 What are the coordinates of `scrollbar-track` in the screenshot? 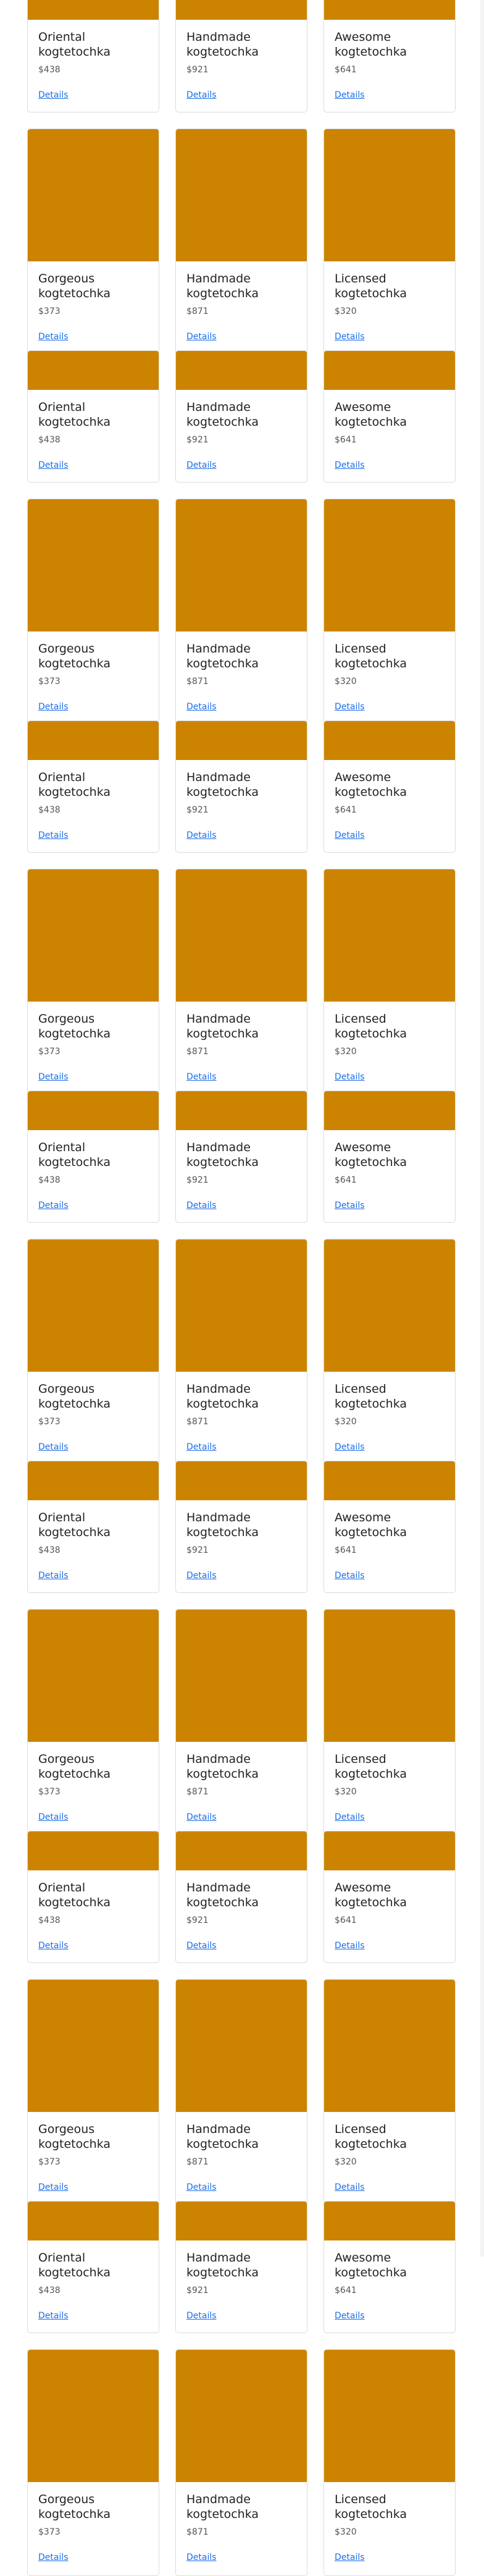 It's located at (482, 1128).